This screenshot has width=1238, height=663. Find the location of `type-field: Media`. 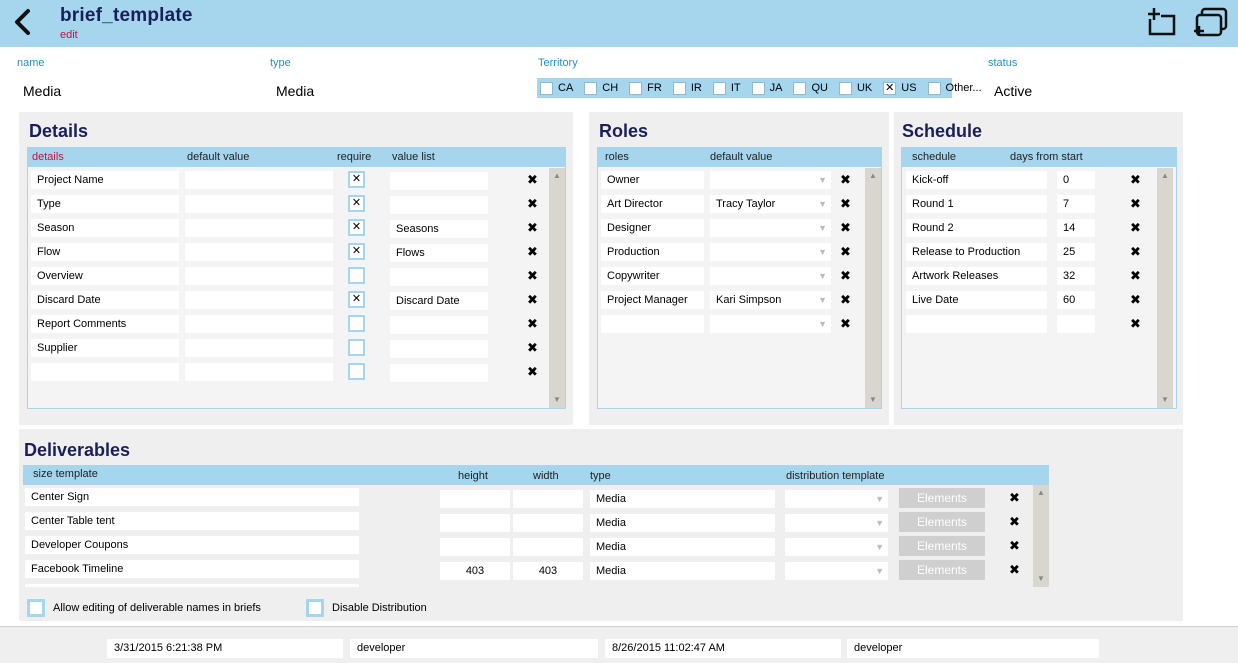

type-field: Media is located at coordinates (295, 91).